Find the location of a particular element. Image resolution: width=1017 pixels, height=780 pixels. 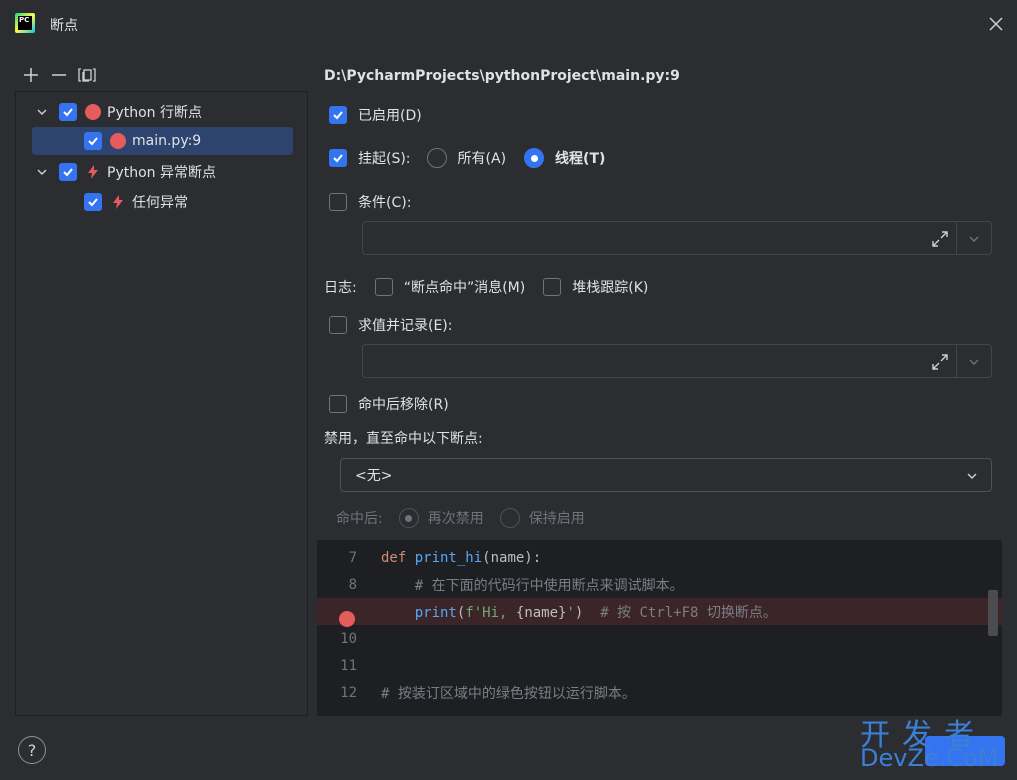

after-hit-row: 命中后: 再次禁用 保持启用 is located at coordinates (460, 518).